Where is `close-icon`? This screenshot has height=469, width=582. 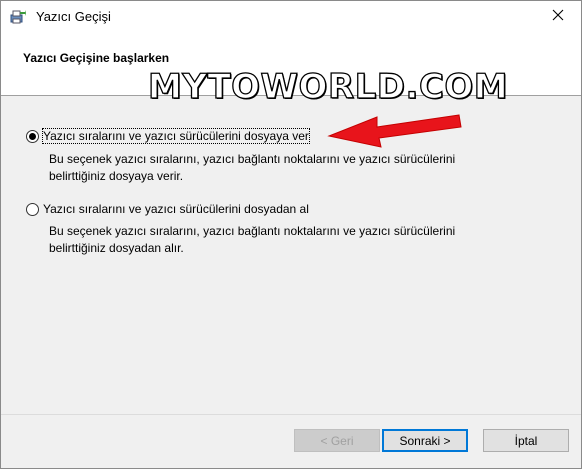 close-icon is located at coordinates (558, 16).